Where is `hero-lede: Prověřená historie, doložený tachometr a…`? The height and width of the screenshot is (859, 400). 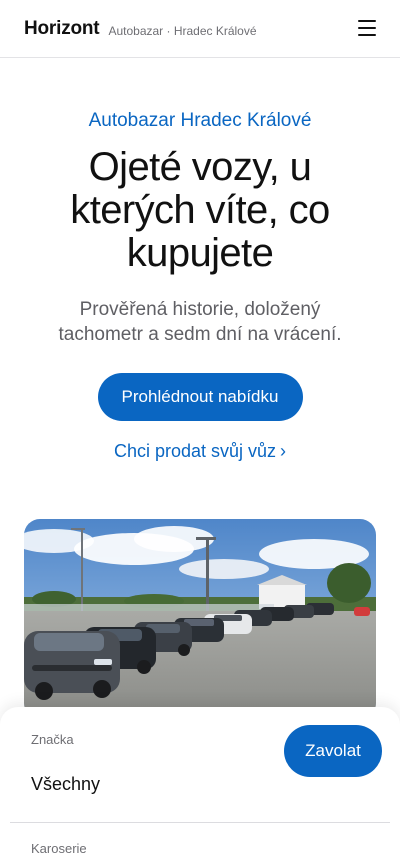
hero-lede: Prověřená historie, doložený tachometr a… is located at coordinates (200, 322).